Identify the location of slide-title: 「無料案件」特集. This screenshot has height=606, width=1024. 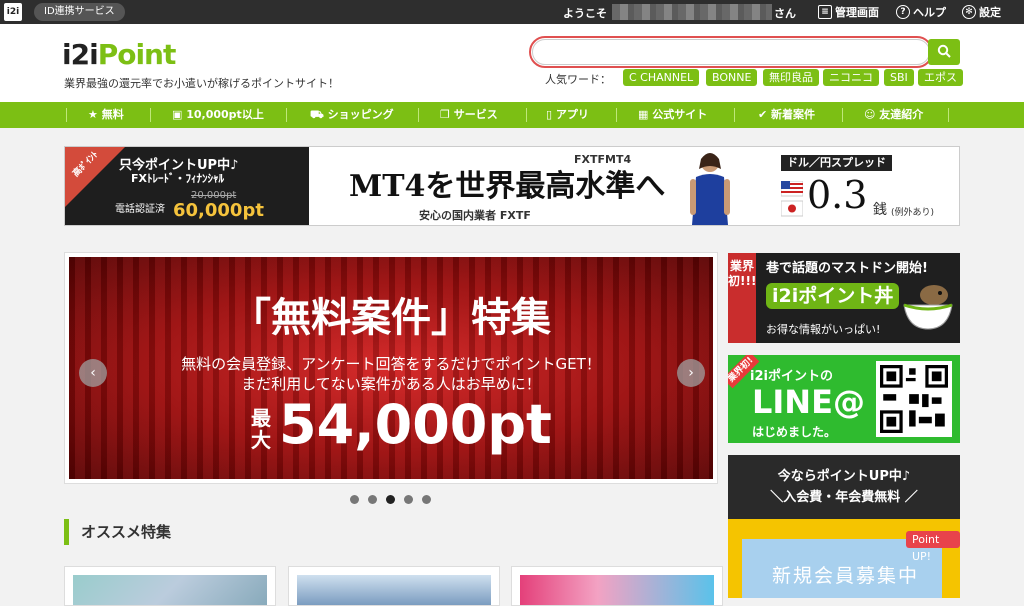
(391, 318).